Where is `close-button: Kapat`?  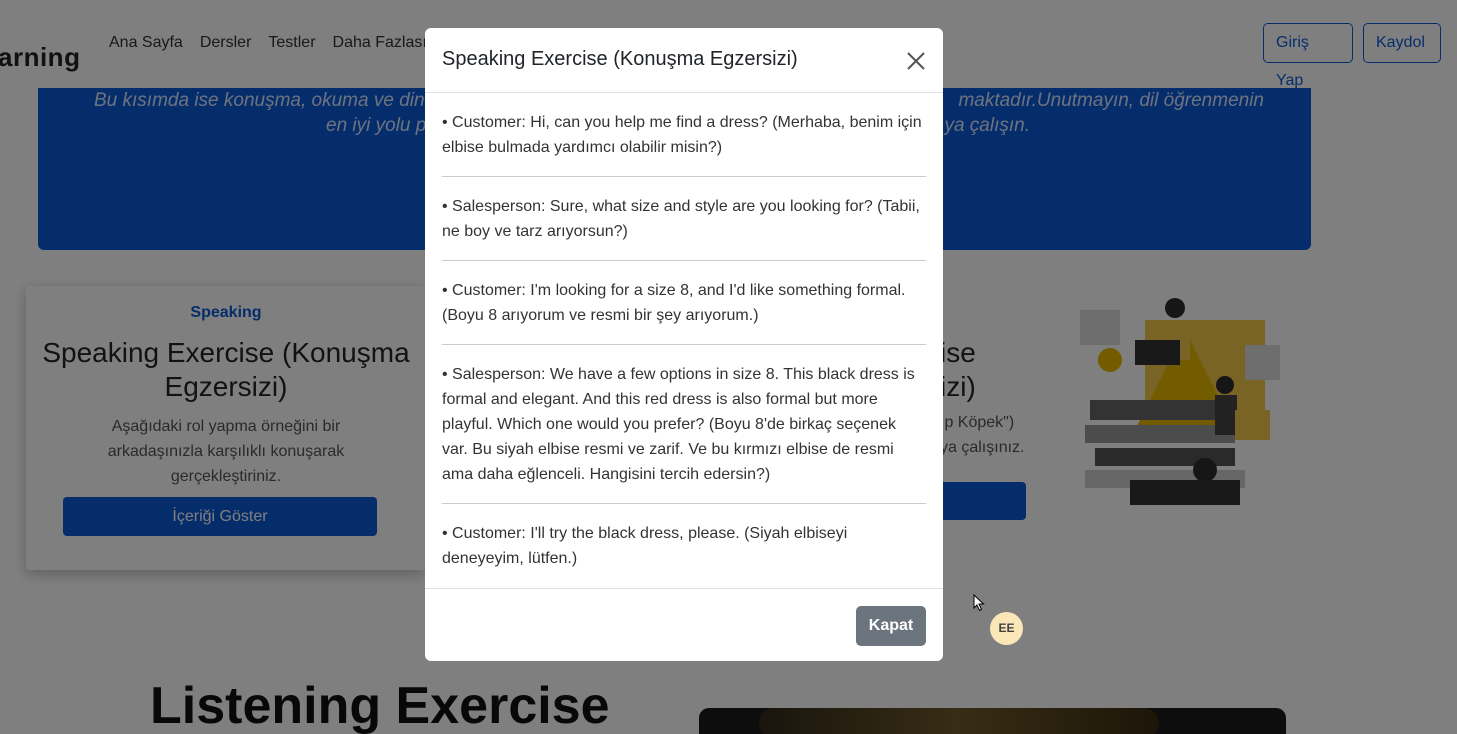 close-button: Kapat is located at coordinates (891, 626).